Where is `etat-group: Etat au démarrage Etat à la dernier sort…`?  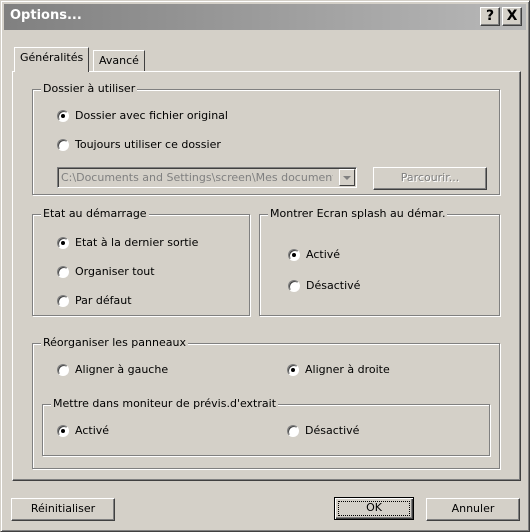
etat-group: Etat au démarrage Etat à la dernier sort… is located at coordinates (141, 261).